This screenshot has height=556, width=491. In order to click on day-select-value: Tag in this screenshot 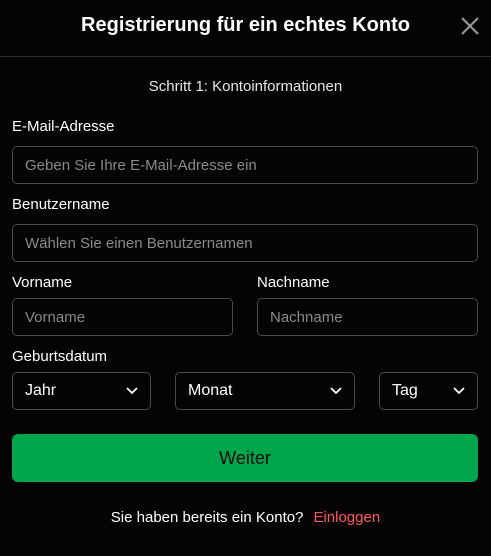, I will do `click(405, 390)`.